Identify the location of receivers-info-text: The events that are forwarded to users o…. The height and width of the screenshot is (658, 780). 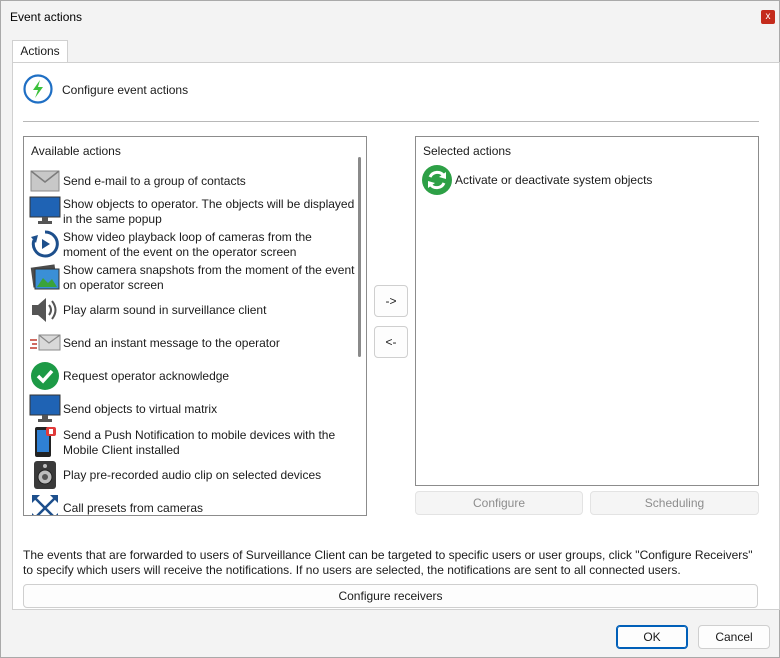
(388, 562).